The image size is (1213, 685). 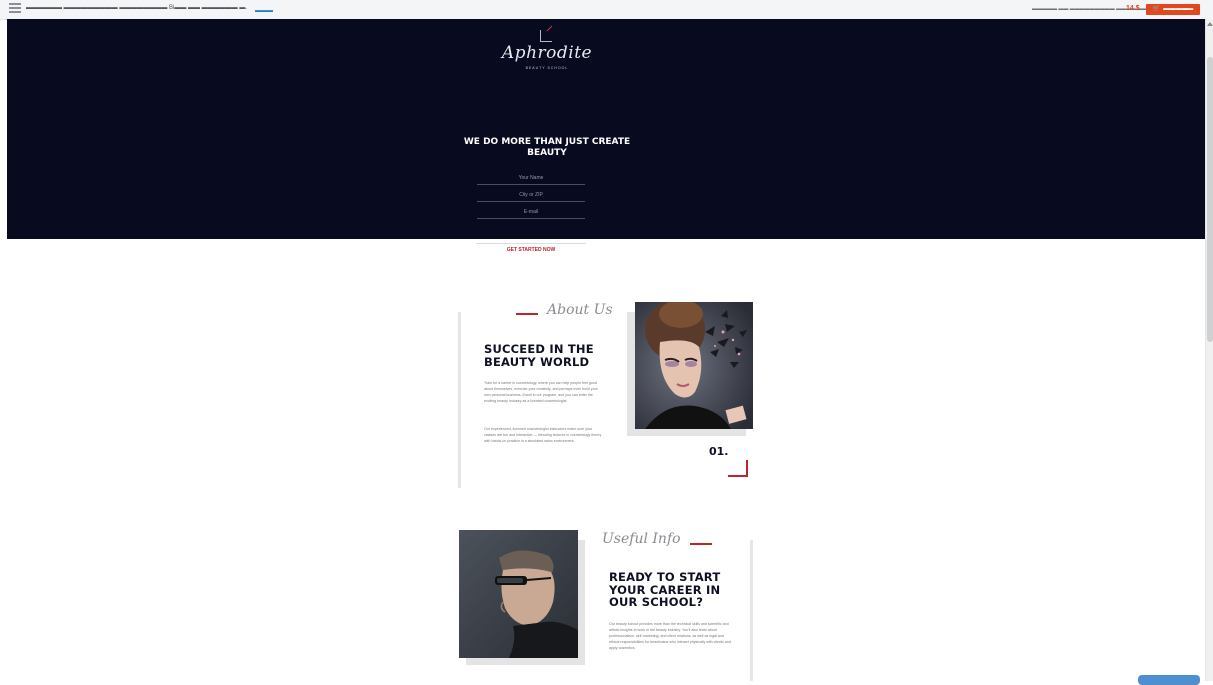 What do you see at coordinates (531, 178) in the screenshot?
I see `name-input` at bounding box center [531, 178].